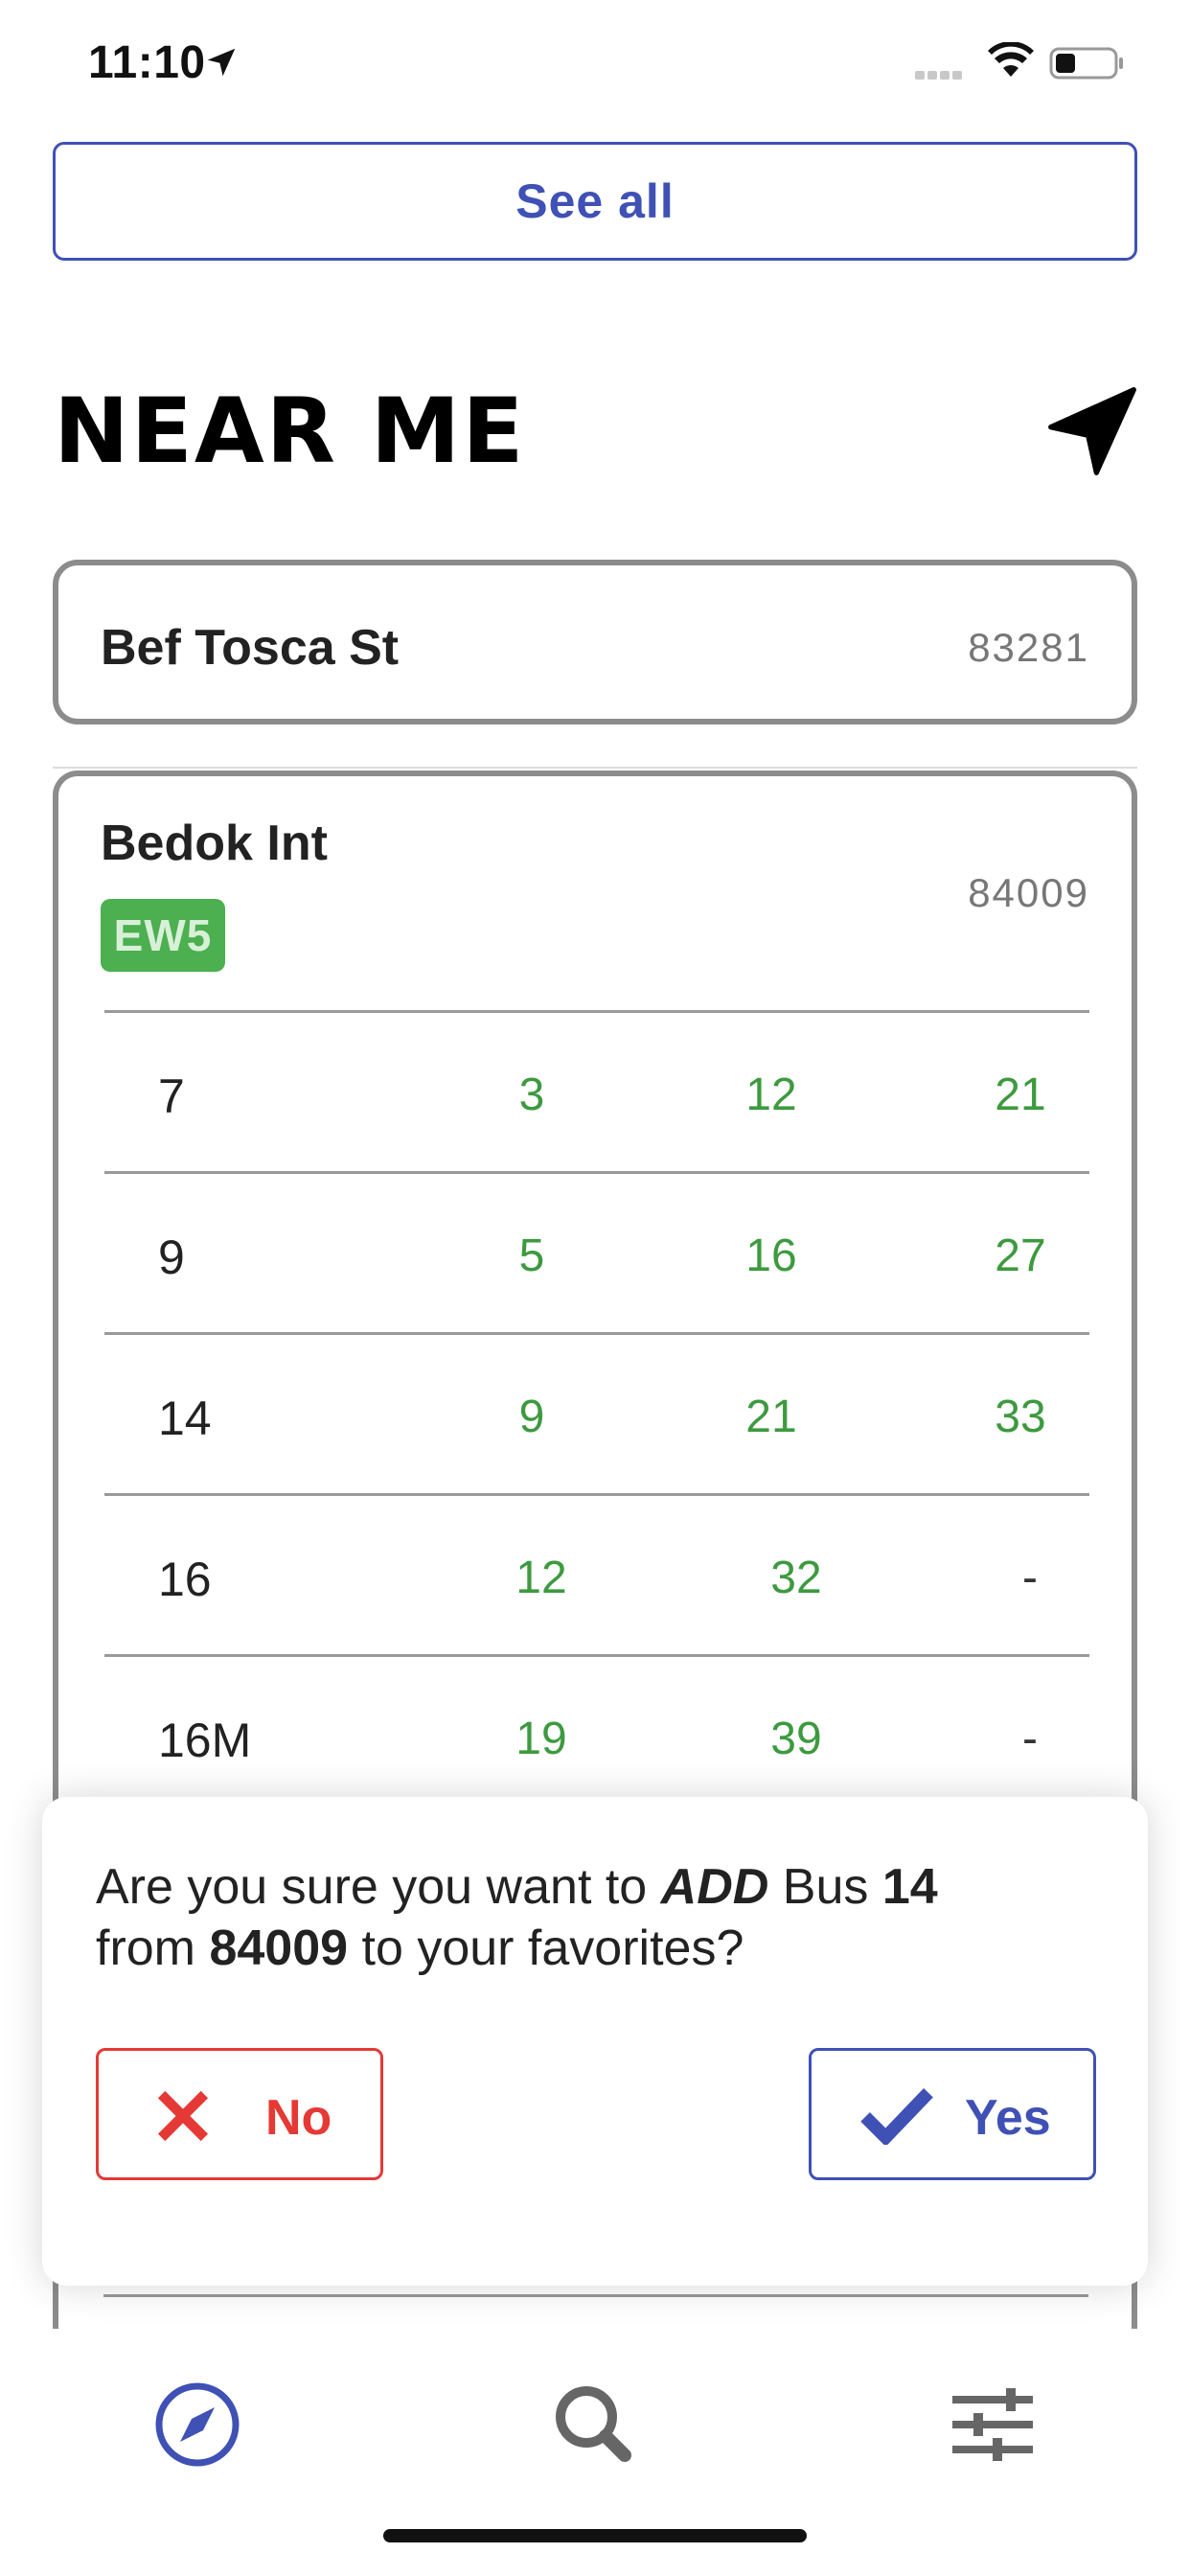 The height and width of the screenshot is (2576, 1190). What do you see at coordinates (163, 935) in the screenshot?
I see `mrt-station-badge: EW5` at bounding box center [163, 935].